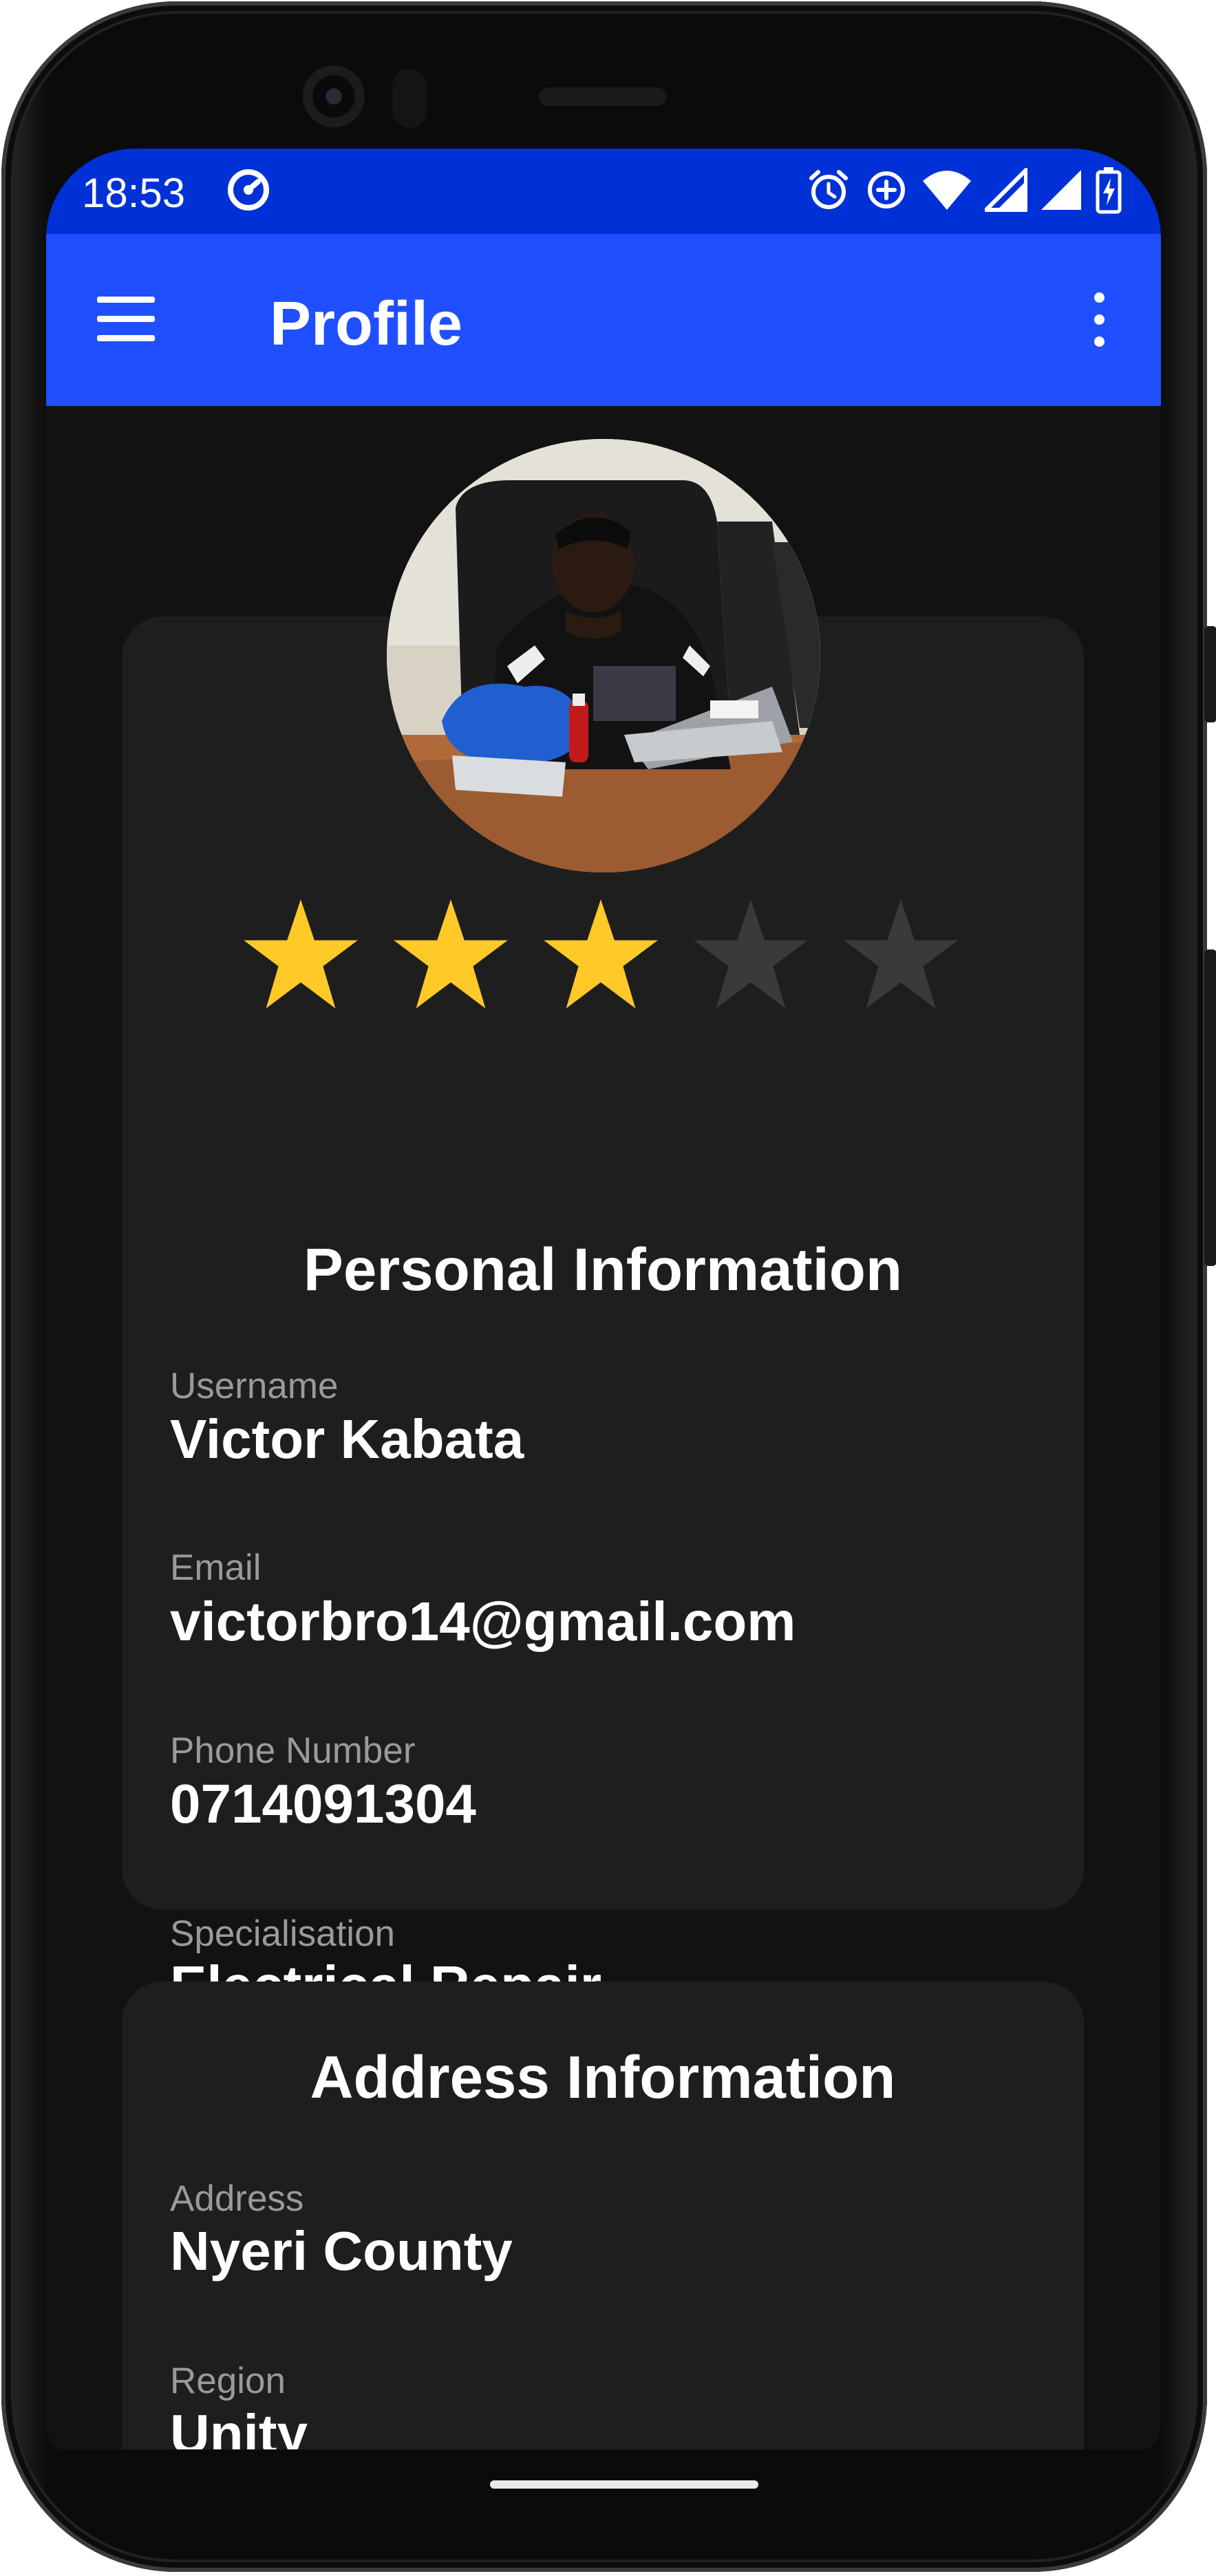  I want to click on rating-stars, so click(601, 956).